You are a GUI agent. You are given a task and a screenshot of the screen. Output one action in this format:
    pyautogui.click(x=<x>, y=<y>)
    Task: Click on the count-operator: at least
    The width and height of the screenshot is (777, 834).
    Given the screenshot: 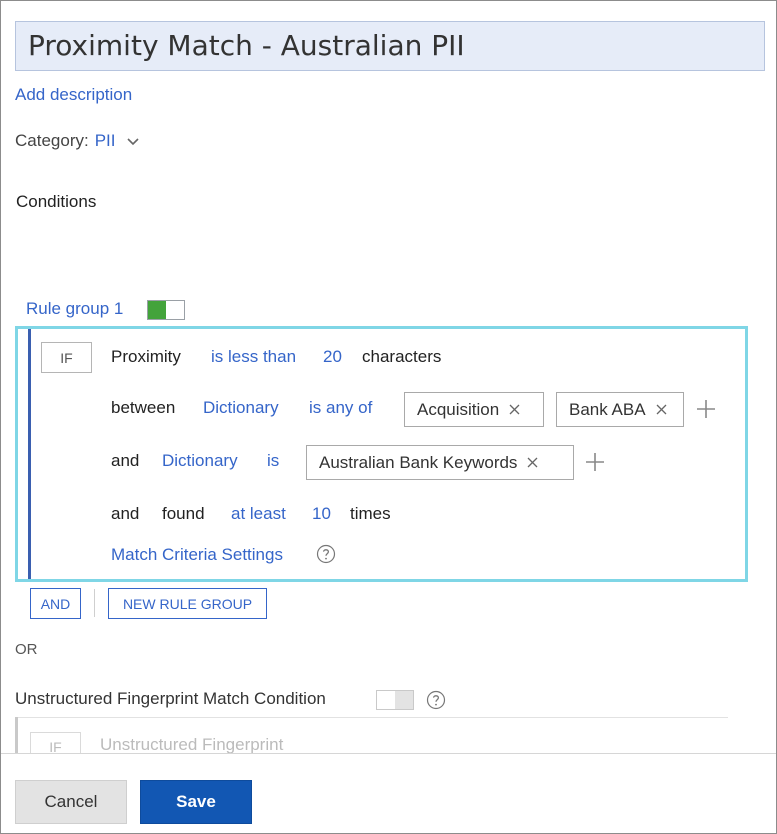 What is the action you would take?
    pyautogui.click(x=258, y=514)
    